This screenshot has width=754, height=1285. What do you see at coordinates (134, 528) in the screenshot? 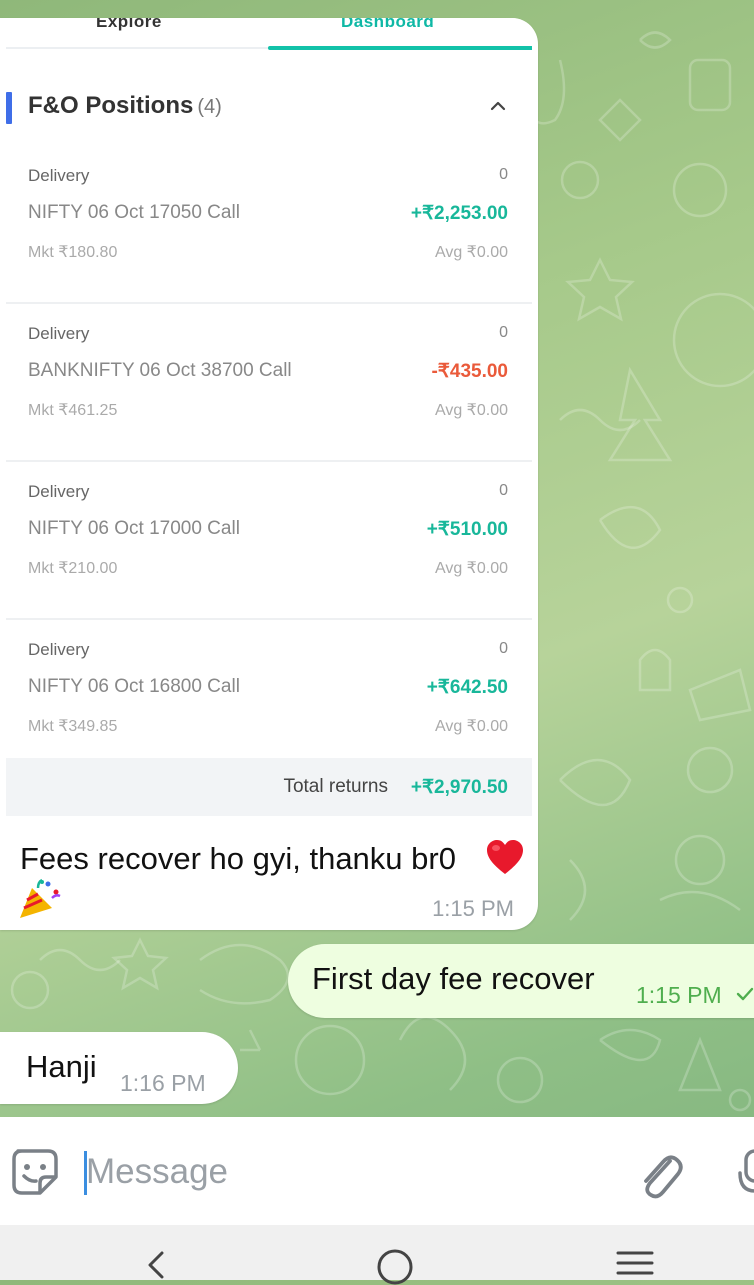
I see `instrument-name: NIFTY 06 Oct 17000 Call` at bounding box center [134, 528].